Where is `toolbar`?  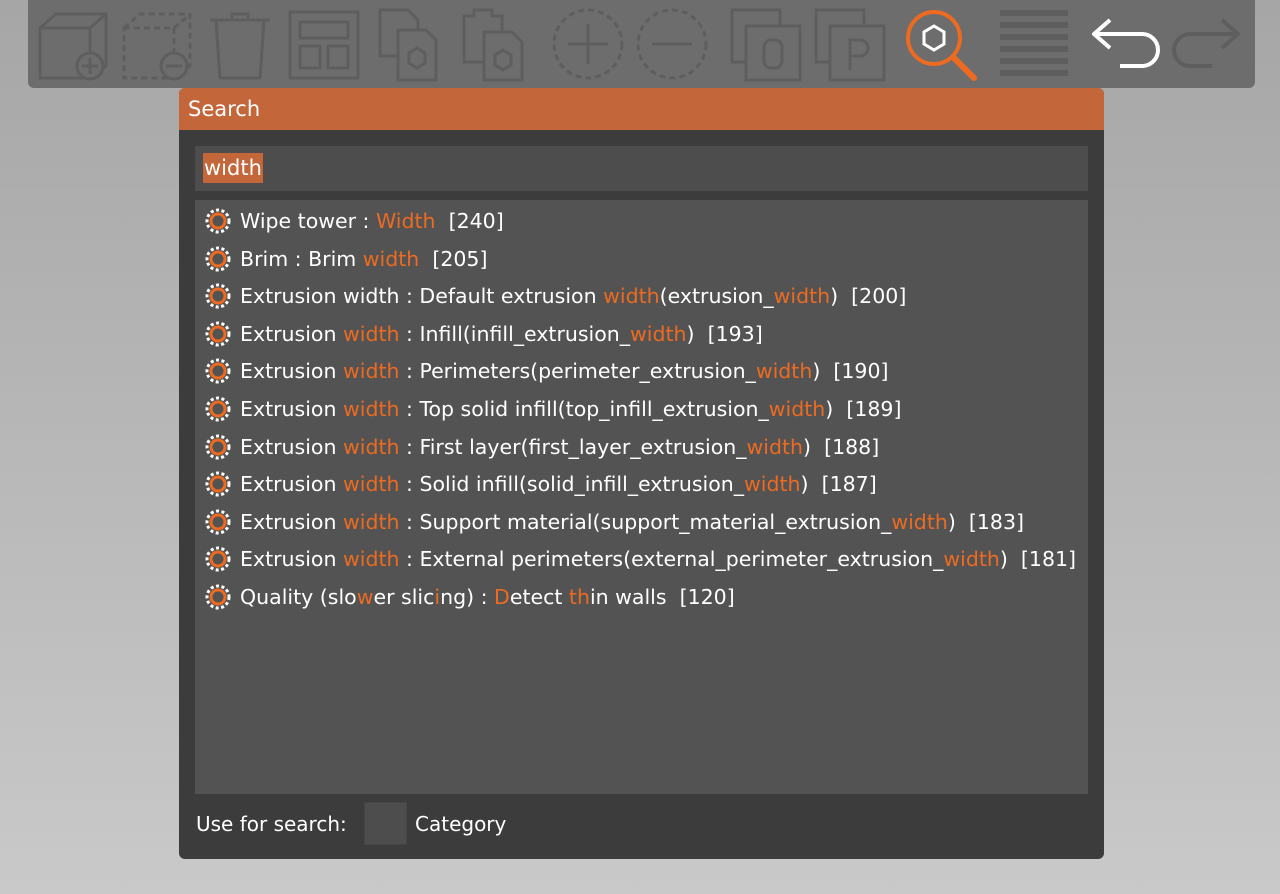
toolbar is located at coordinates (641, 44).